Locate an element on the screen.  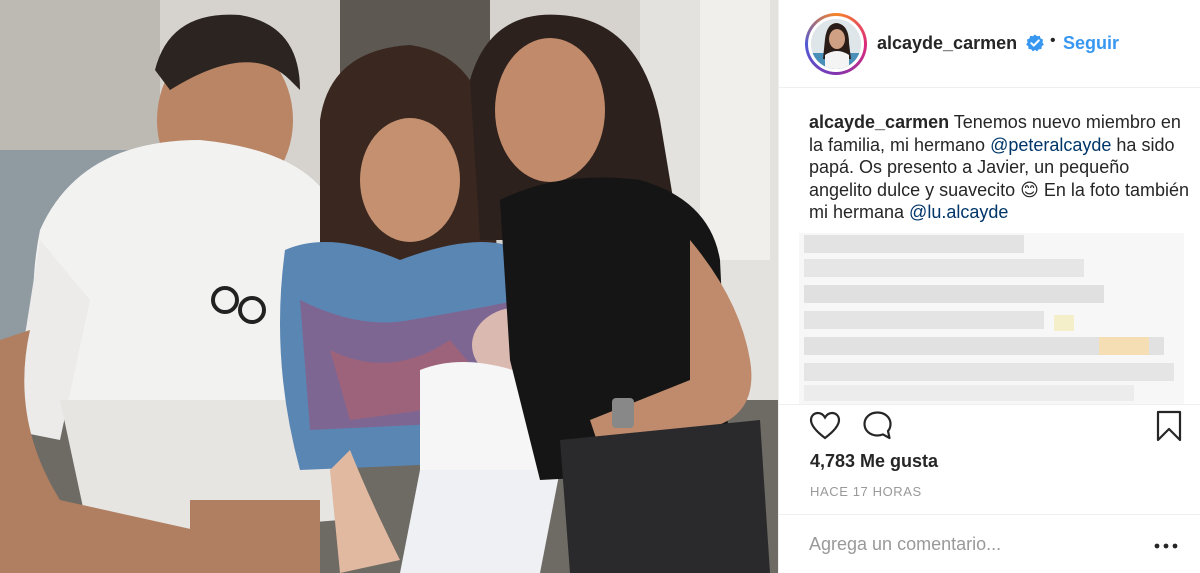
post-header: alcayde_carmen • Seguir is located at coordinates (989, 44).